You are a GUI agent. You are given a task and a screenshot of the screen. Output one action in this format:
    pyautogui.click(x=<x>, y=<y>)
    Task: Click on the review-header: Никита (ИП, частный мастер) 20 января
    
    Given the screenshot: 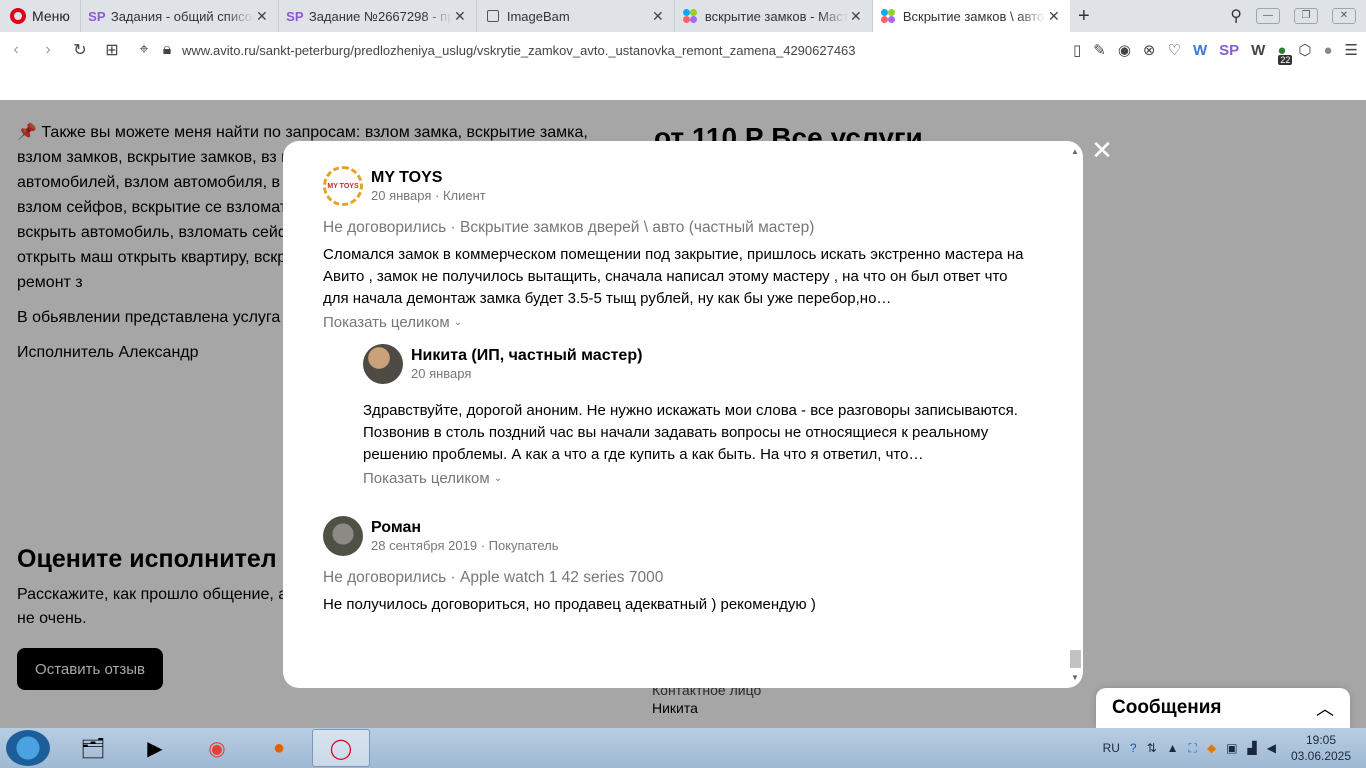 What is the action you would take?
    pyautogui.click(x=695, y=364)
    